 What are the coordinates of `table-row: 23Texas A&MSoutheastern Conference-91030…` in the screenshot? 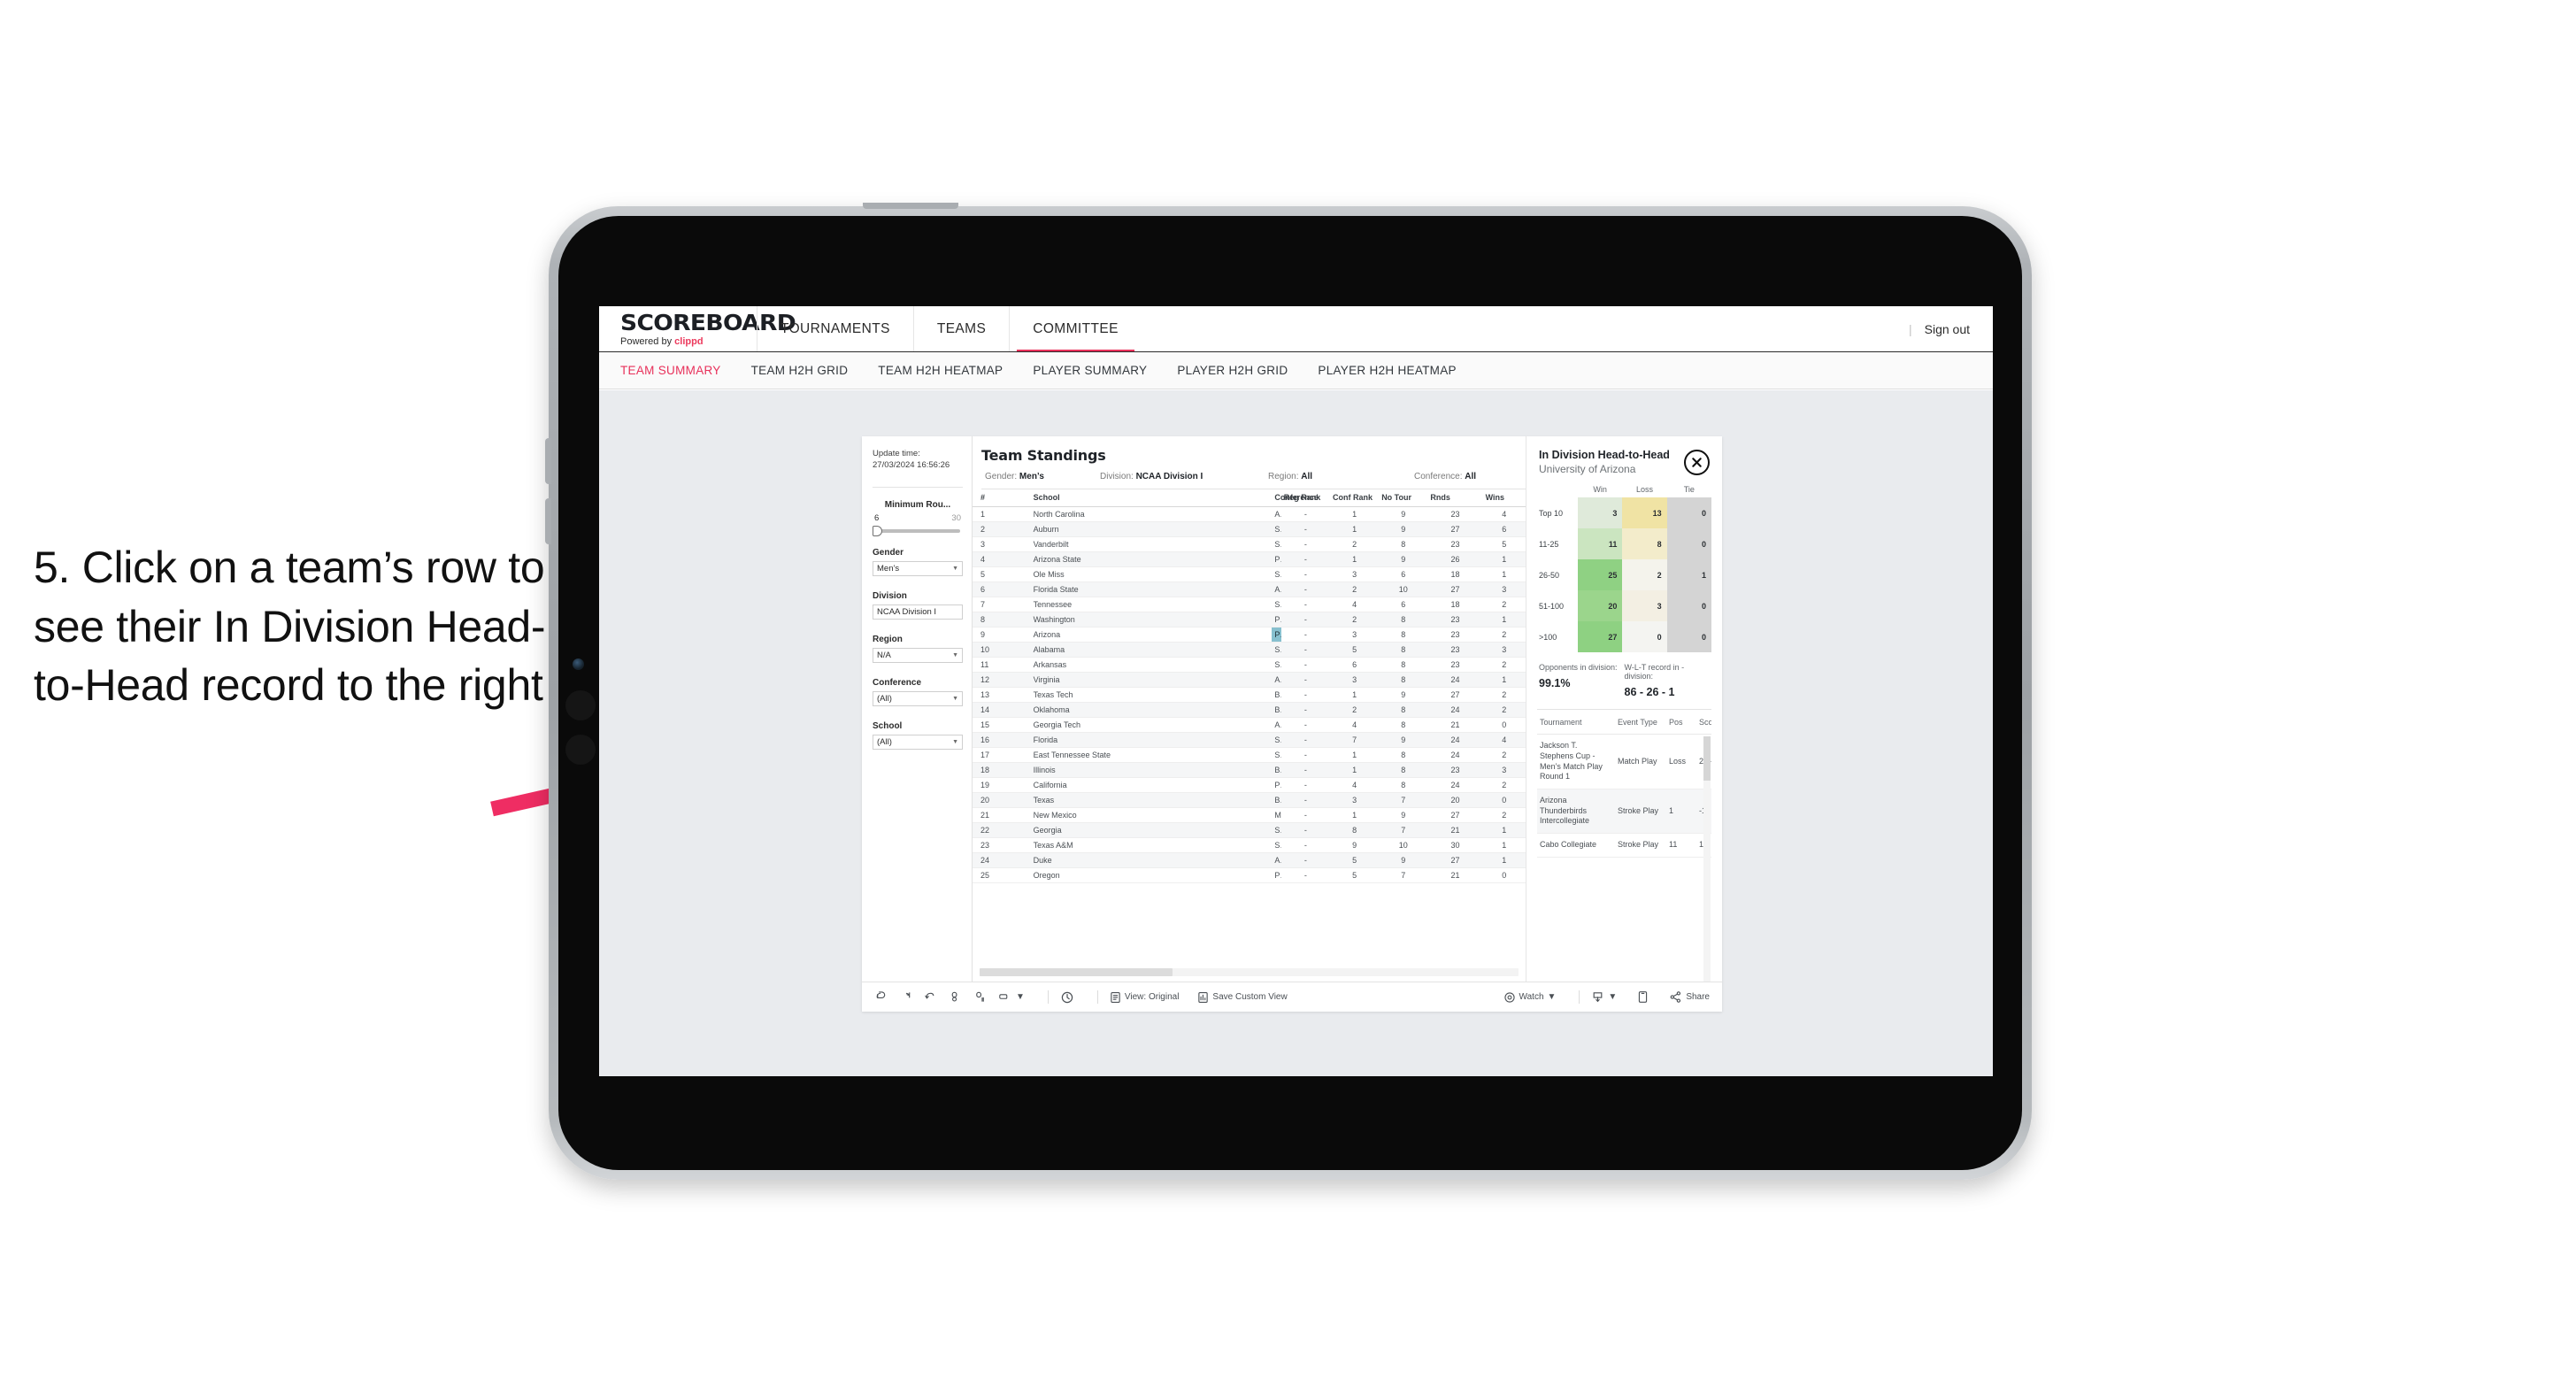 It's located at (1249, 845).